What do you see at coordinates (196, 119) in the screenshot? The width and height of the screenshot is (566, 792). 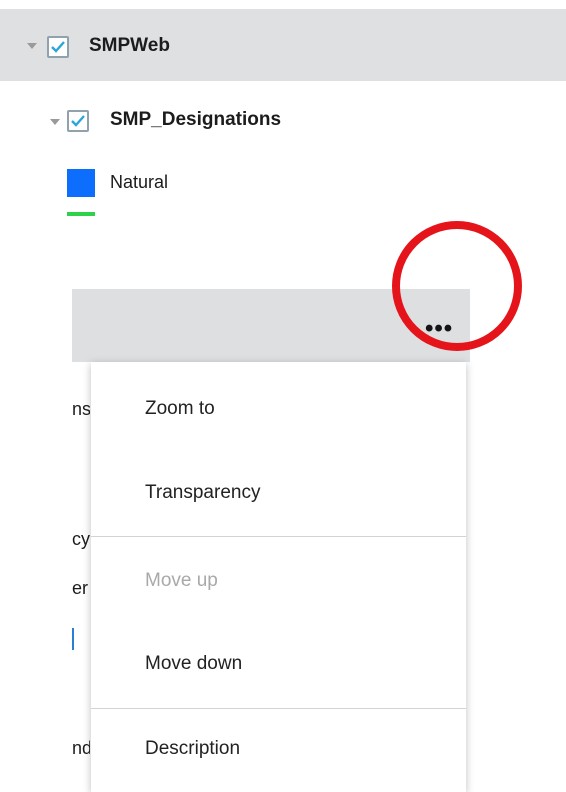 I see `layer-label-smp-designations: SMP_Designations` at bounding box center [196, 119].